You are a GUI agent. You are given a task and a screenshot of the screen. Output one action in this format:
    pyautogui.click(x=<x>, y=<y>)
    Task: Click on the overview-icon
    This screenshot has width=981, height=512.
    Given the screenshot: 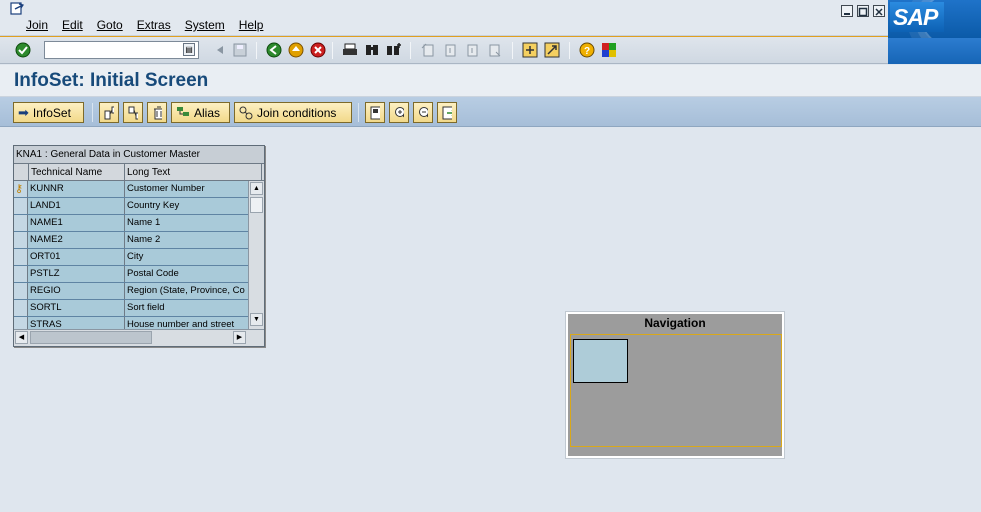 What is the action you would take?
    pyautogui.click(x=375, y=112)
    